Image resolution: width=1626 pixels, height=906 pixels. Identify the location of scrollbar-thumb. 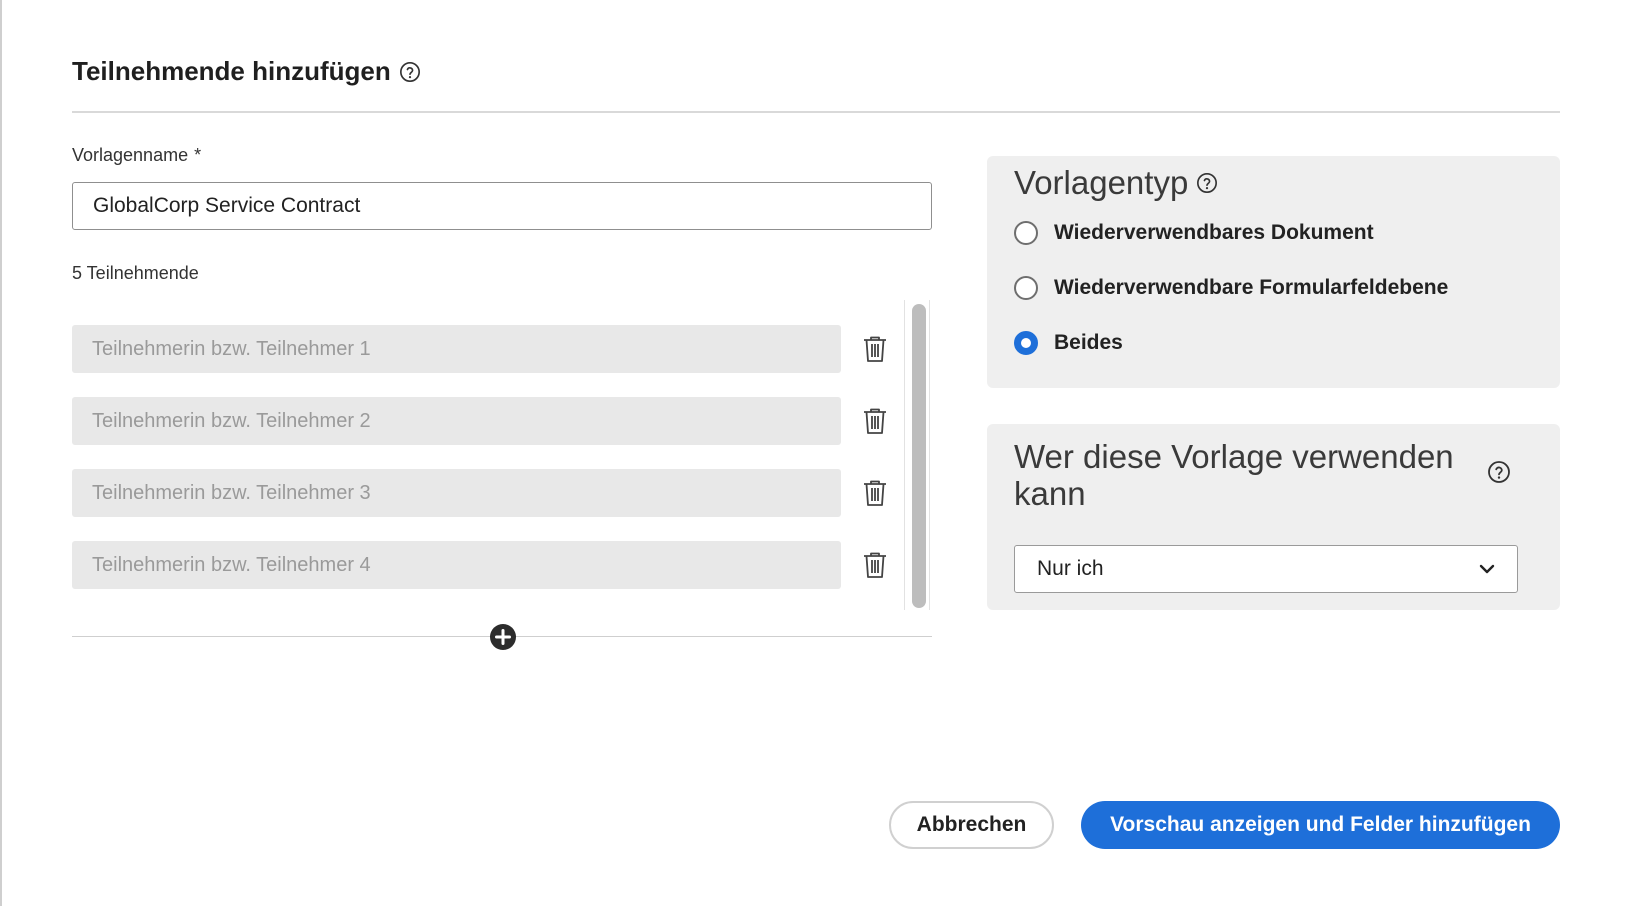
(919, 456).